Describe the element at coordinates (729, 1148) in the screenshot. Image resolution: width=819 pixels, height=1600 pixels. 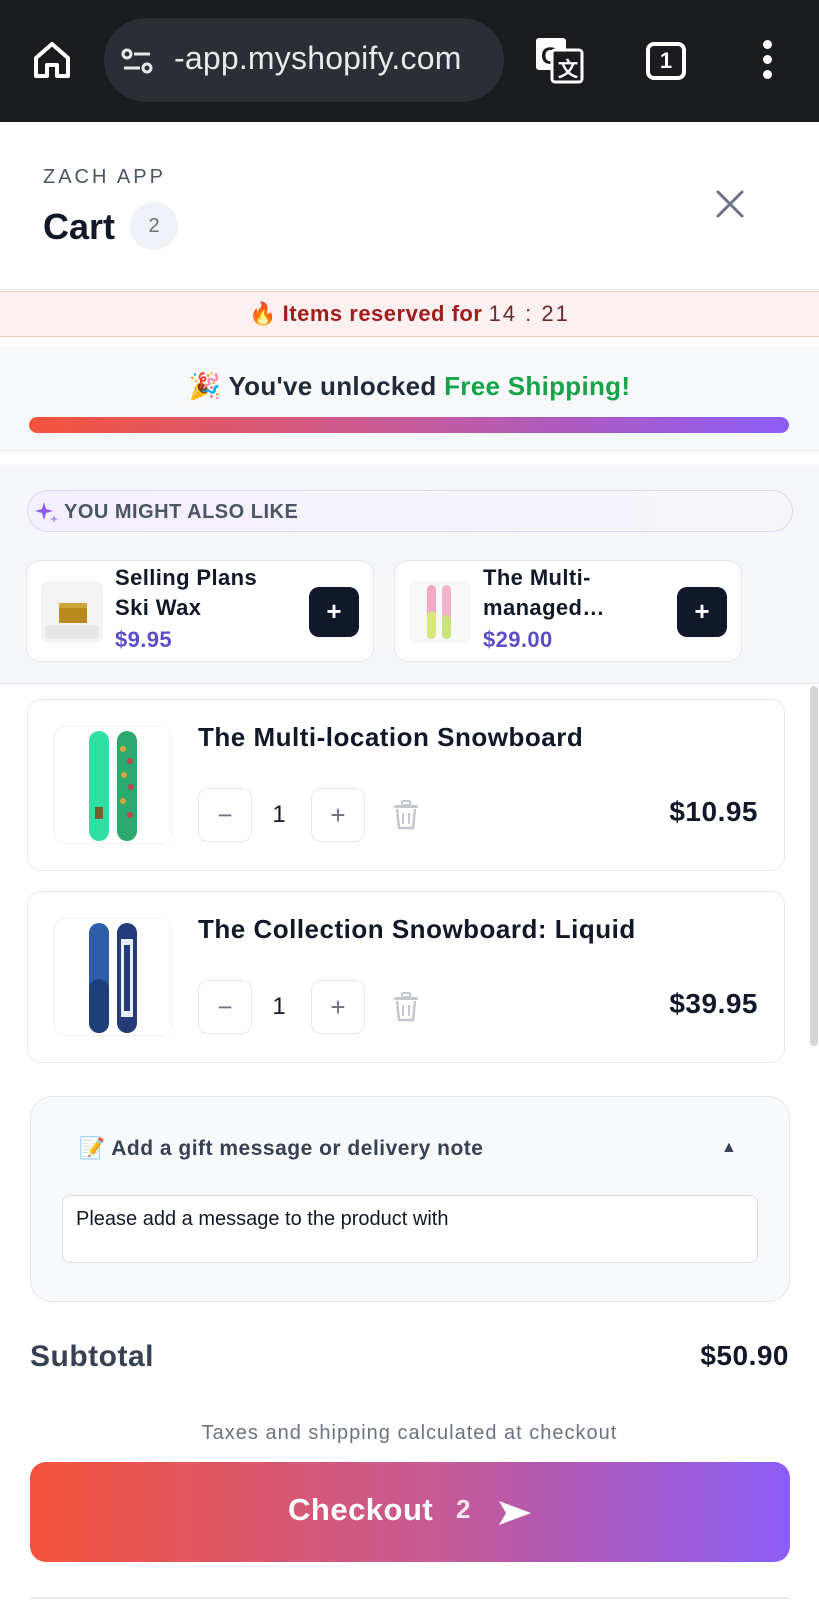
I see `collapse-caret-icon: ▲` at that location.